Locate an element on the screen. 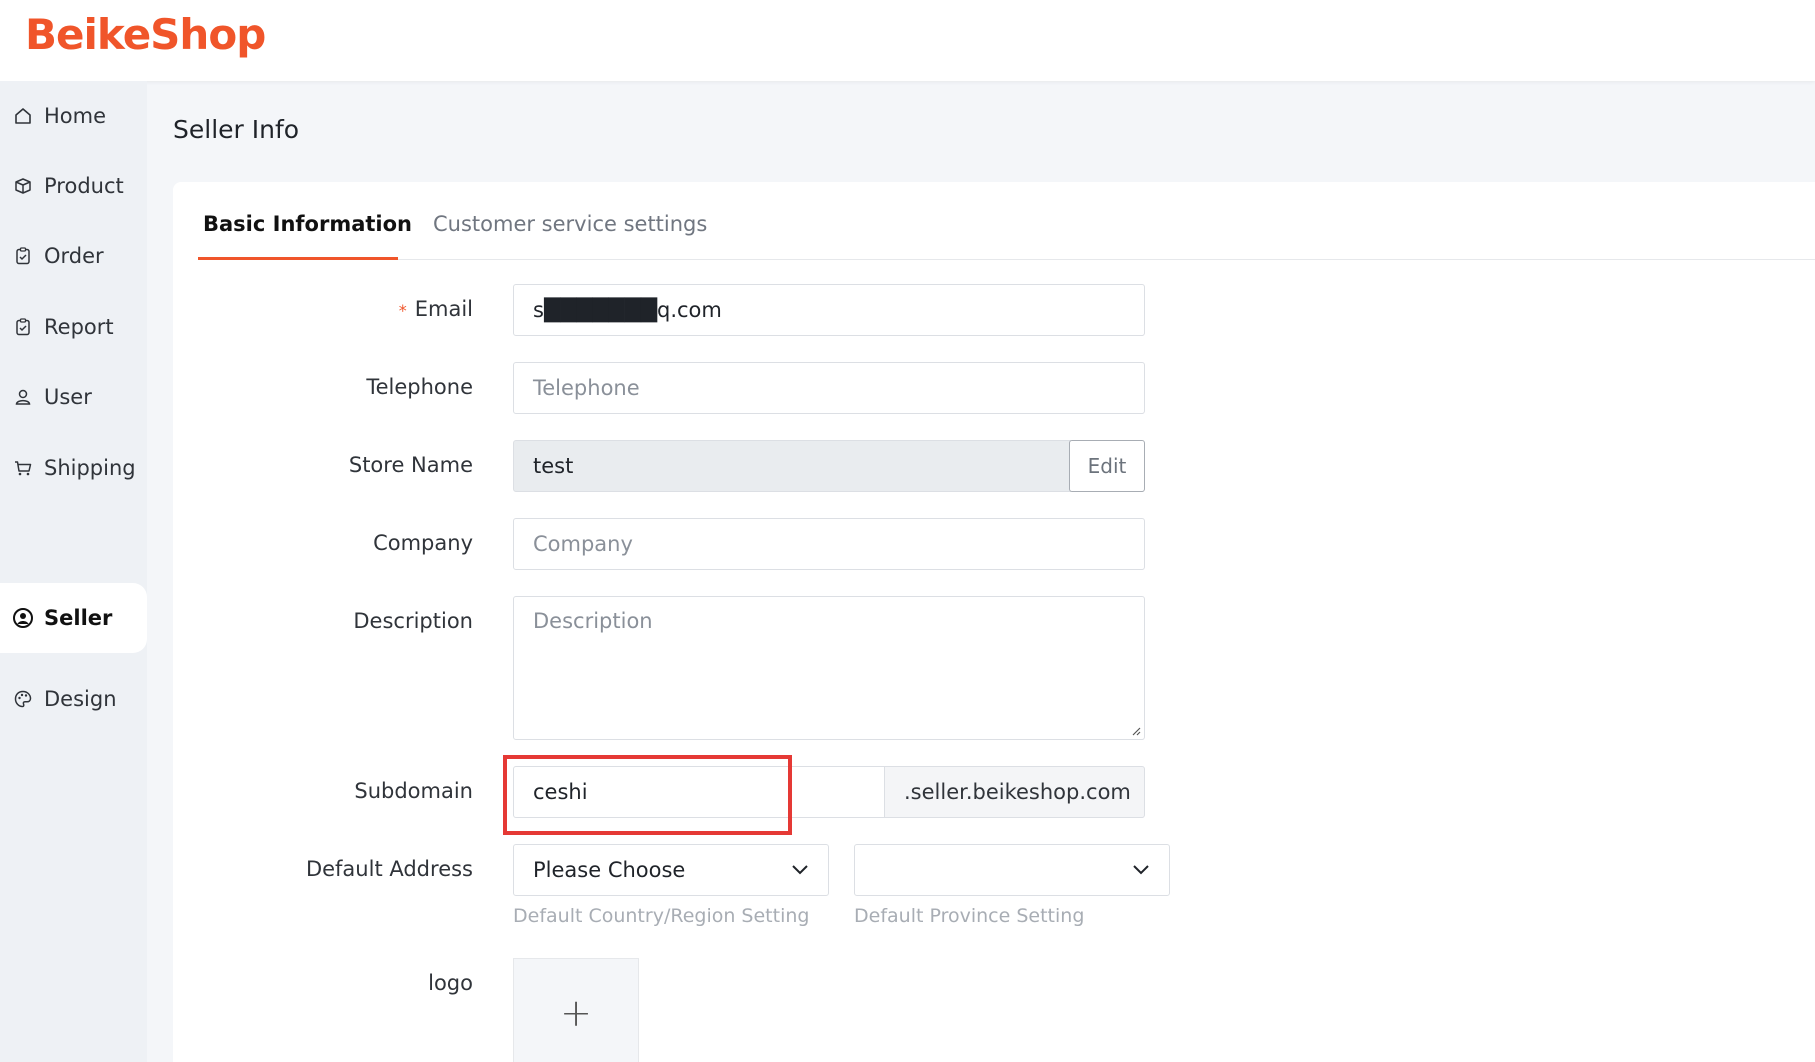 The width and height of the screenshot is (1815, 1062). top-bar: BeikeShop is located at coordinates (907, 40).